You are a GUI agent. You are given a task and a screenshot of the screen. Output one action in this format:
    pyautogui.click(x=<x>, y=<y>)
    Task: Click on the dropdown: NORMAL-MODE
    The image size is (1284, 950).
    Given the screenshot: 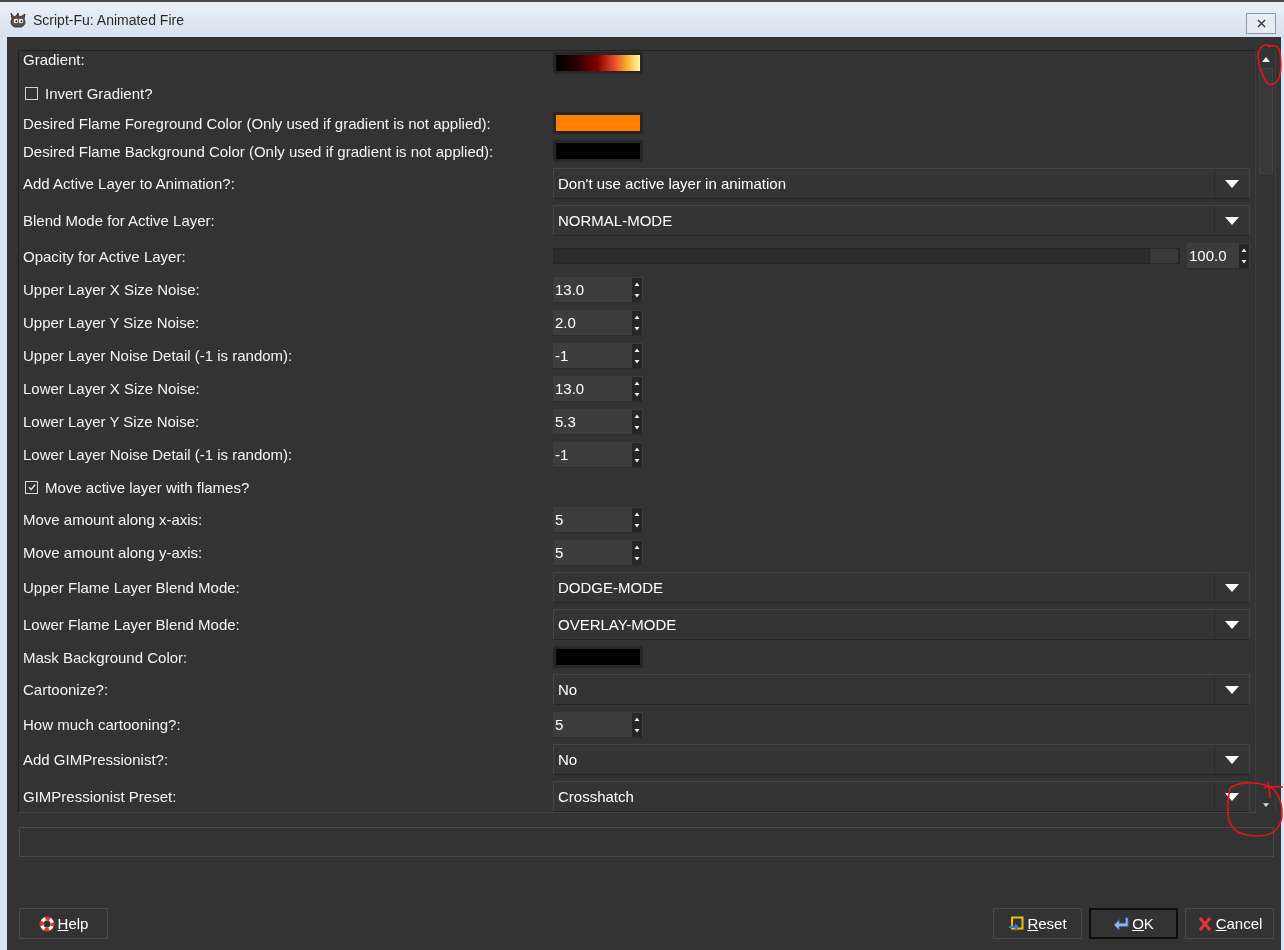 What is the action you would take?
    pyautogui.click(x=901, y=220)
    